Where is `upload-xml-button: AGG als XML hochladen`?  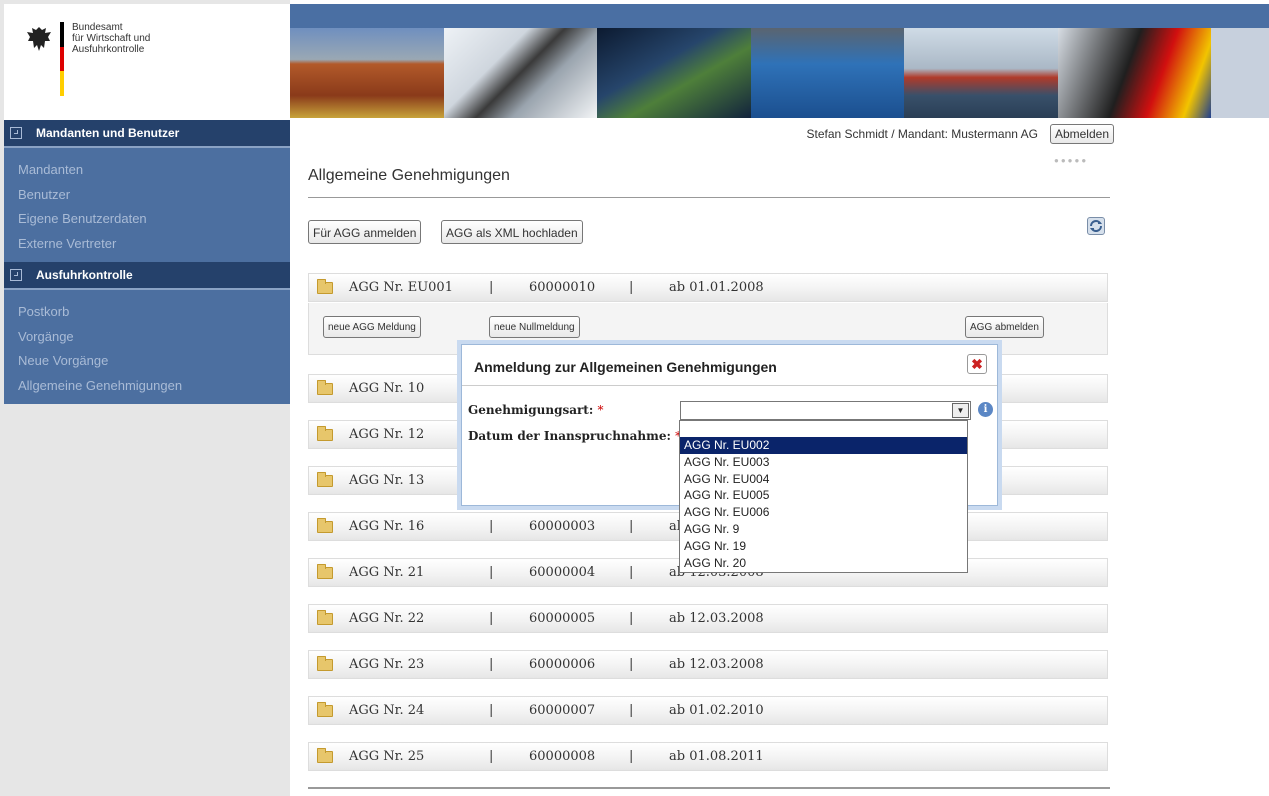
upload-xml-button: AGG als XML hochladen is located at coordinates (512, 232).